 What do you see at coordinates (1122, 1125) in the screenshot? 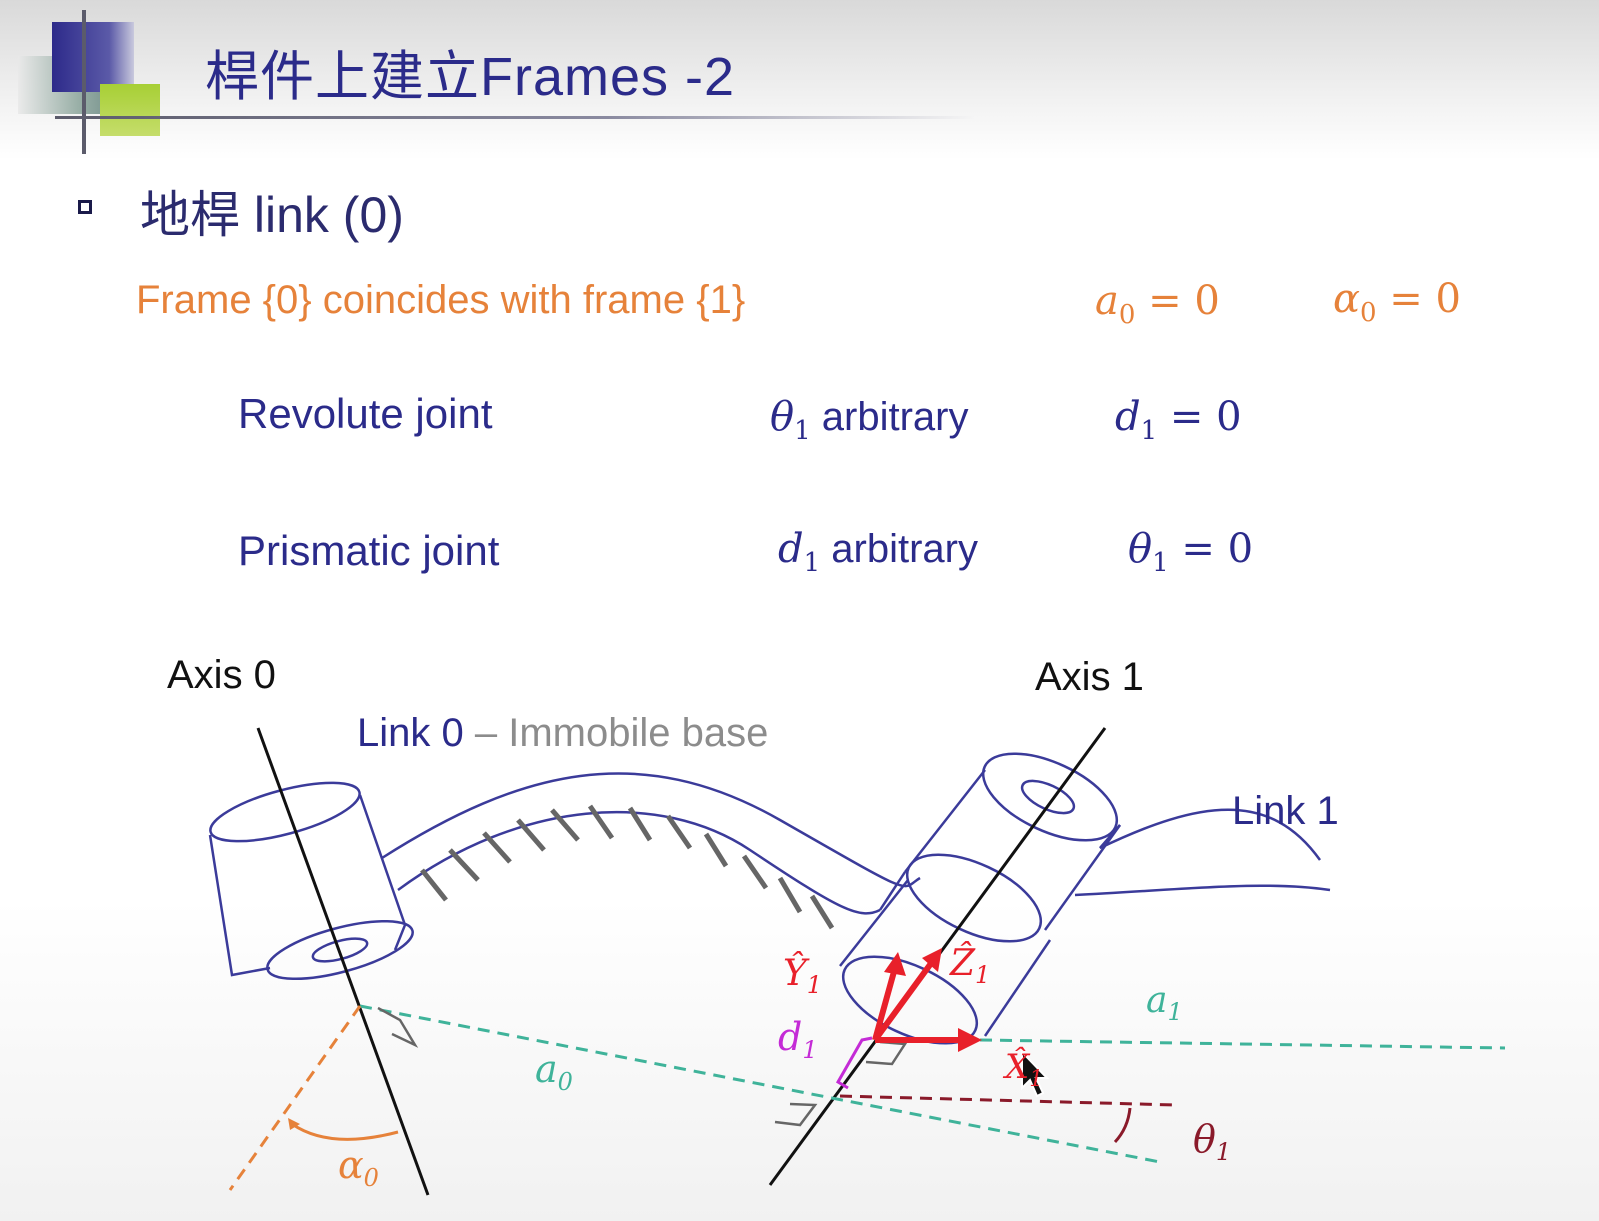
I see `theta1-arc` at bounding box center [1122, 1125].